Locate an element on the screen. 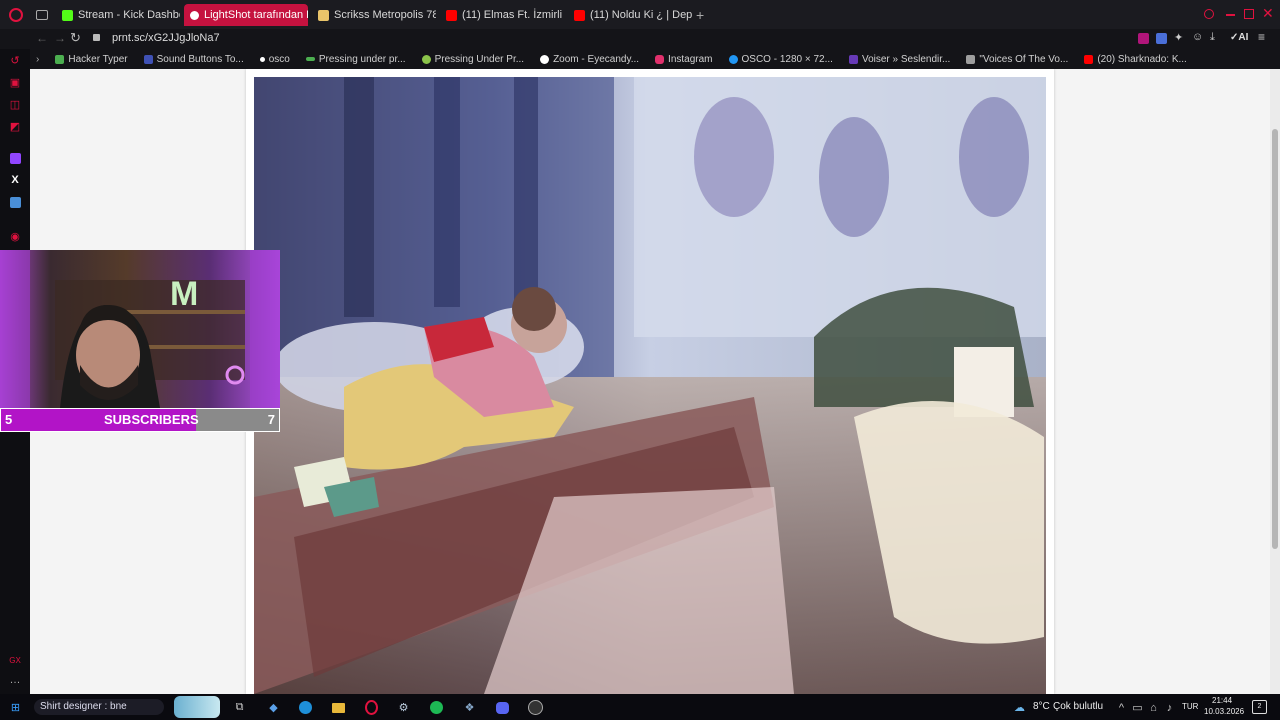 The image size is (1280, 720). lock-icon is located at coordinates (96, 37).